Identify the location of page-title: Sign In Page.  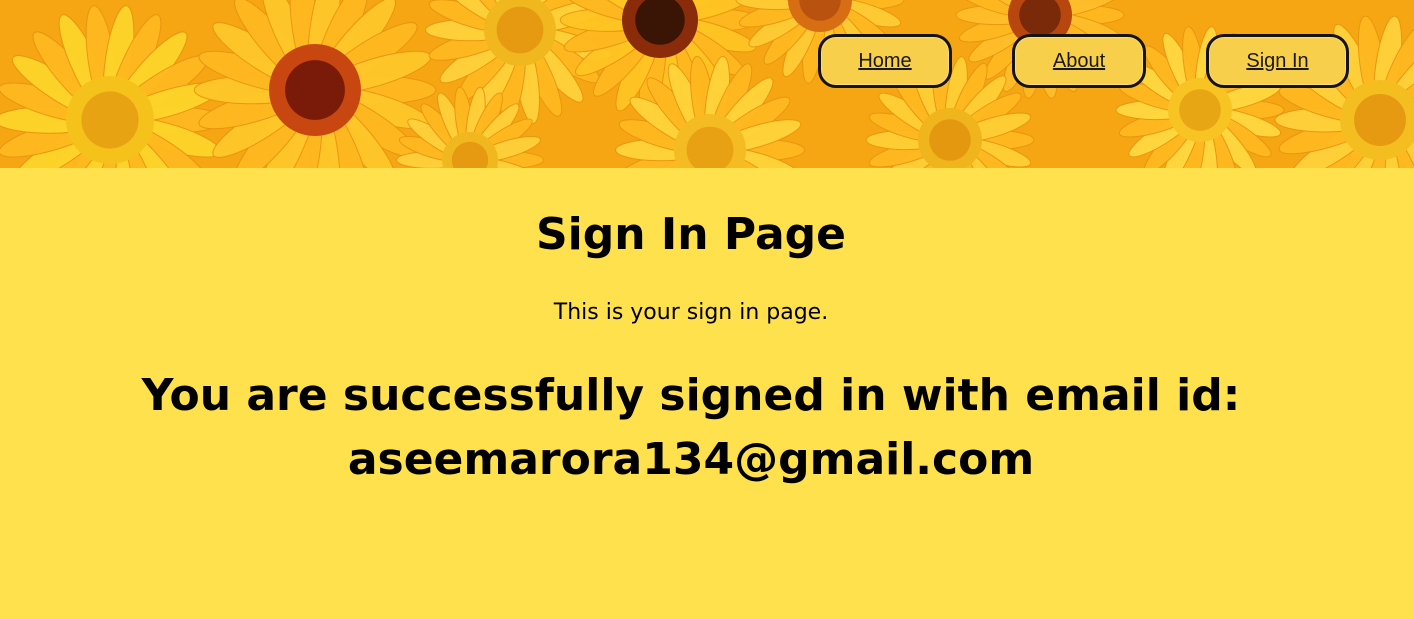
(691, 234).